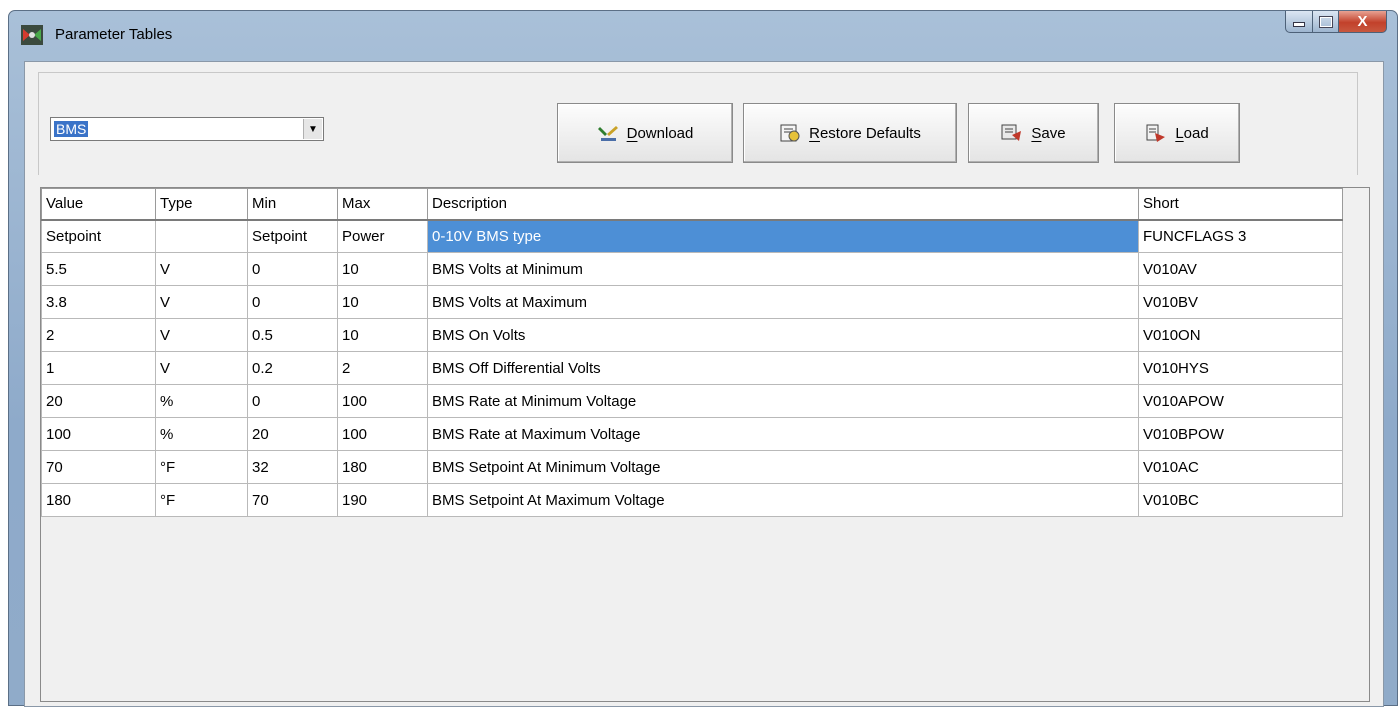  What do you see at coordinates (1240, 335) in the screenshot?
I see `cell-short: V010ON` at bounding box center [1240, 335].